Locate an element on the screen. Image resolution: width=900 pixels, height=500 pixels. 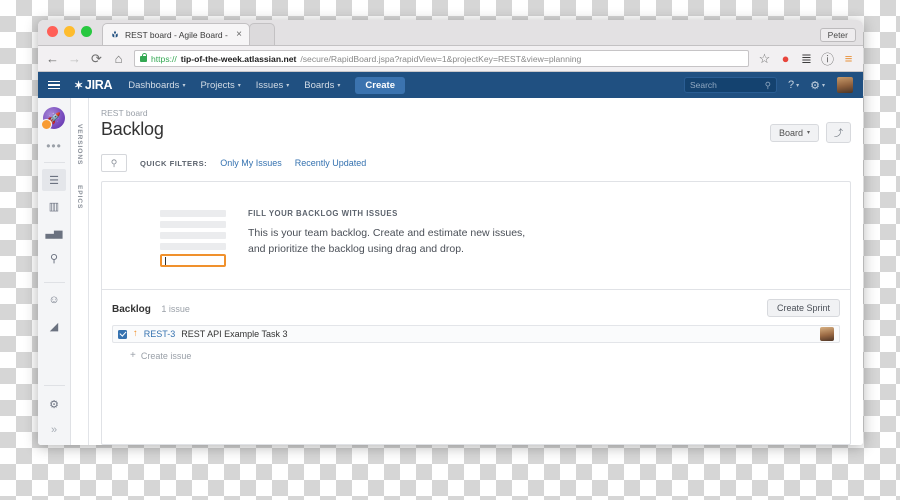
backlog-icon: ☰ is located at coordinates (54, 180).